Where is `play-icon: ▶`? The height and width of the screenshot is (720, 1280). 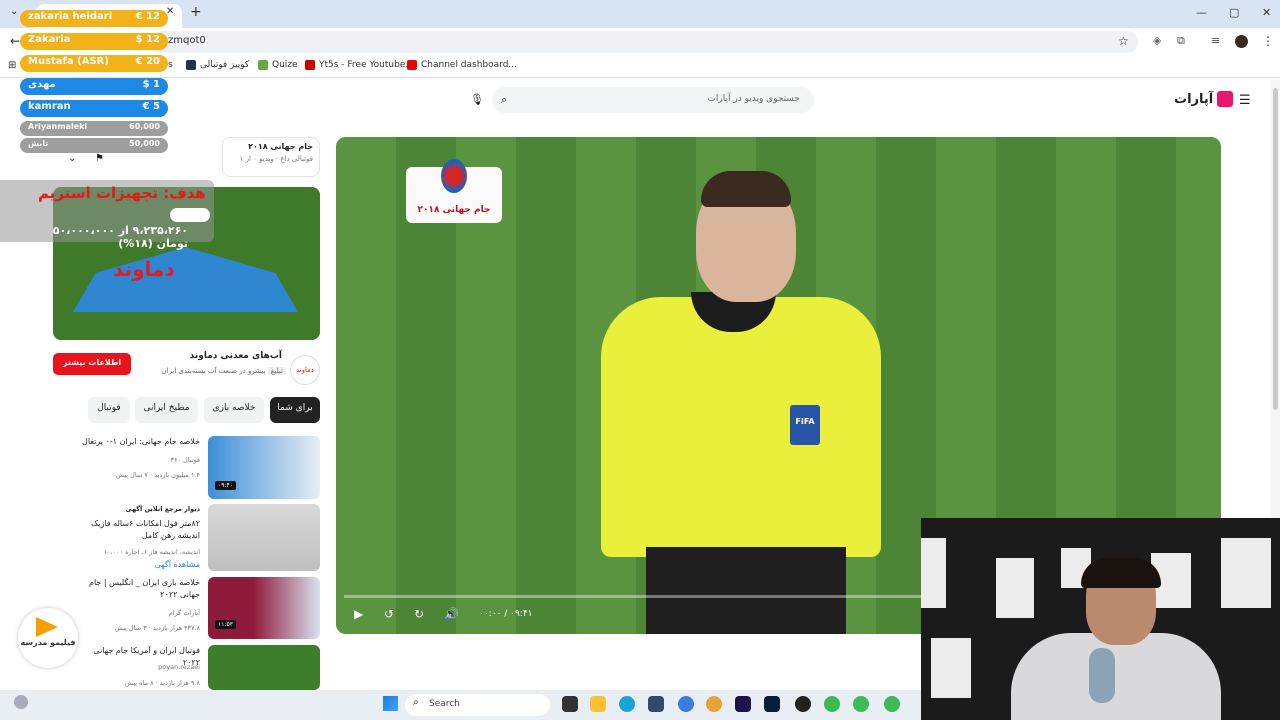 play-icon: ▶ is located at coordinates (358, 614).